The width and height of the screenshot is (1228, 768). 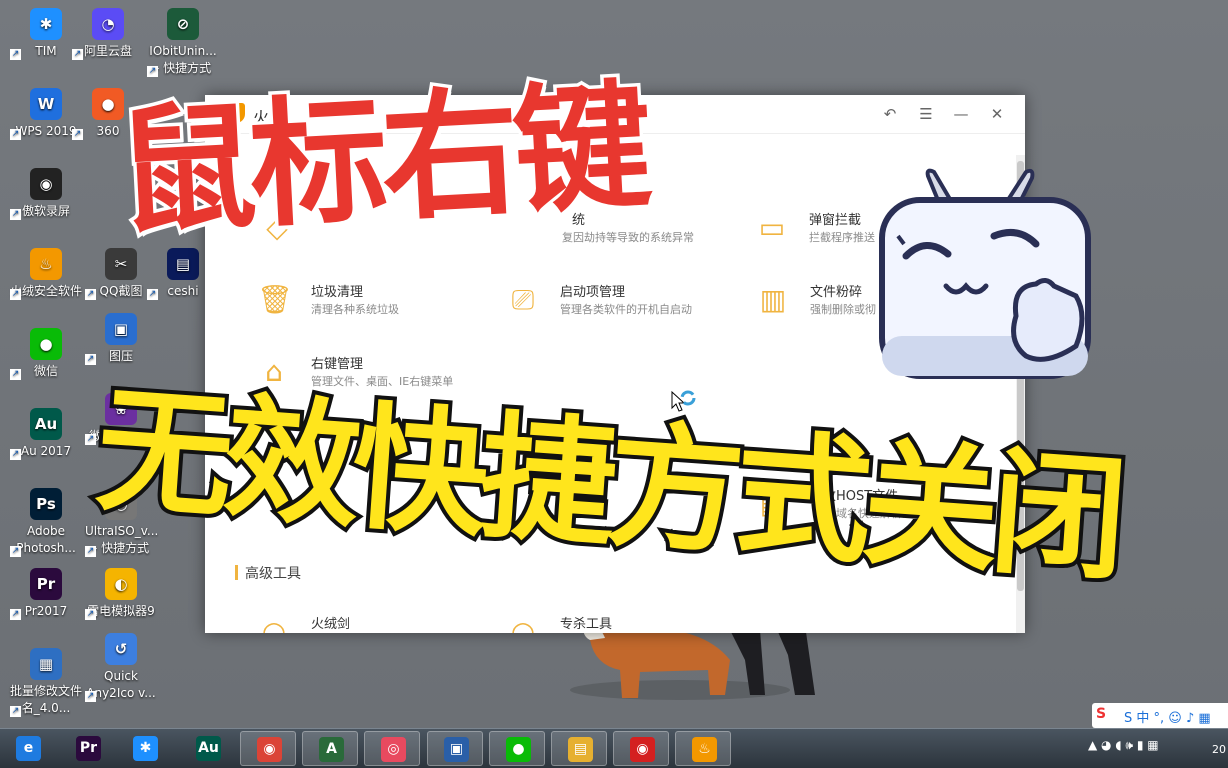 What do you see at coordinates (46, 24) in the screenshot?
I see `app-icon: ✱` at bounding box center [46, 24].